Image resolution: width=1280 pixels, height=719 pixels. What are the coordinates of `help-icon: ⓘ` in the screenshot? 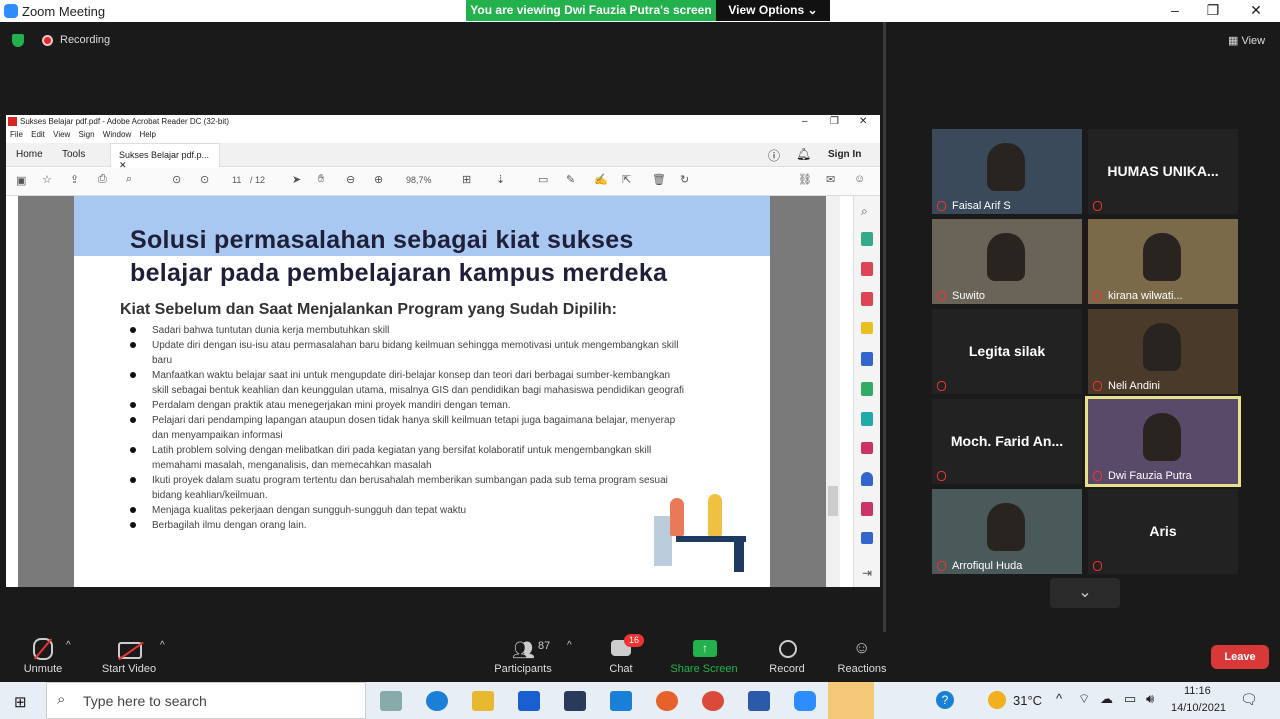 It's located at (774, 155).